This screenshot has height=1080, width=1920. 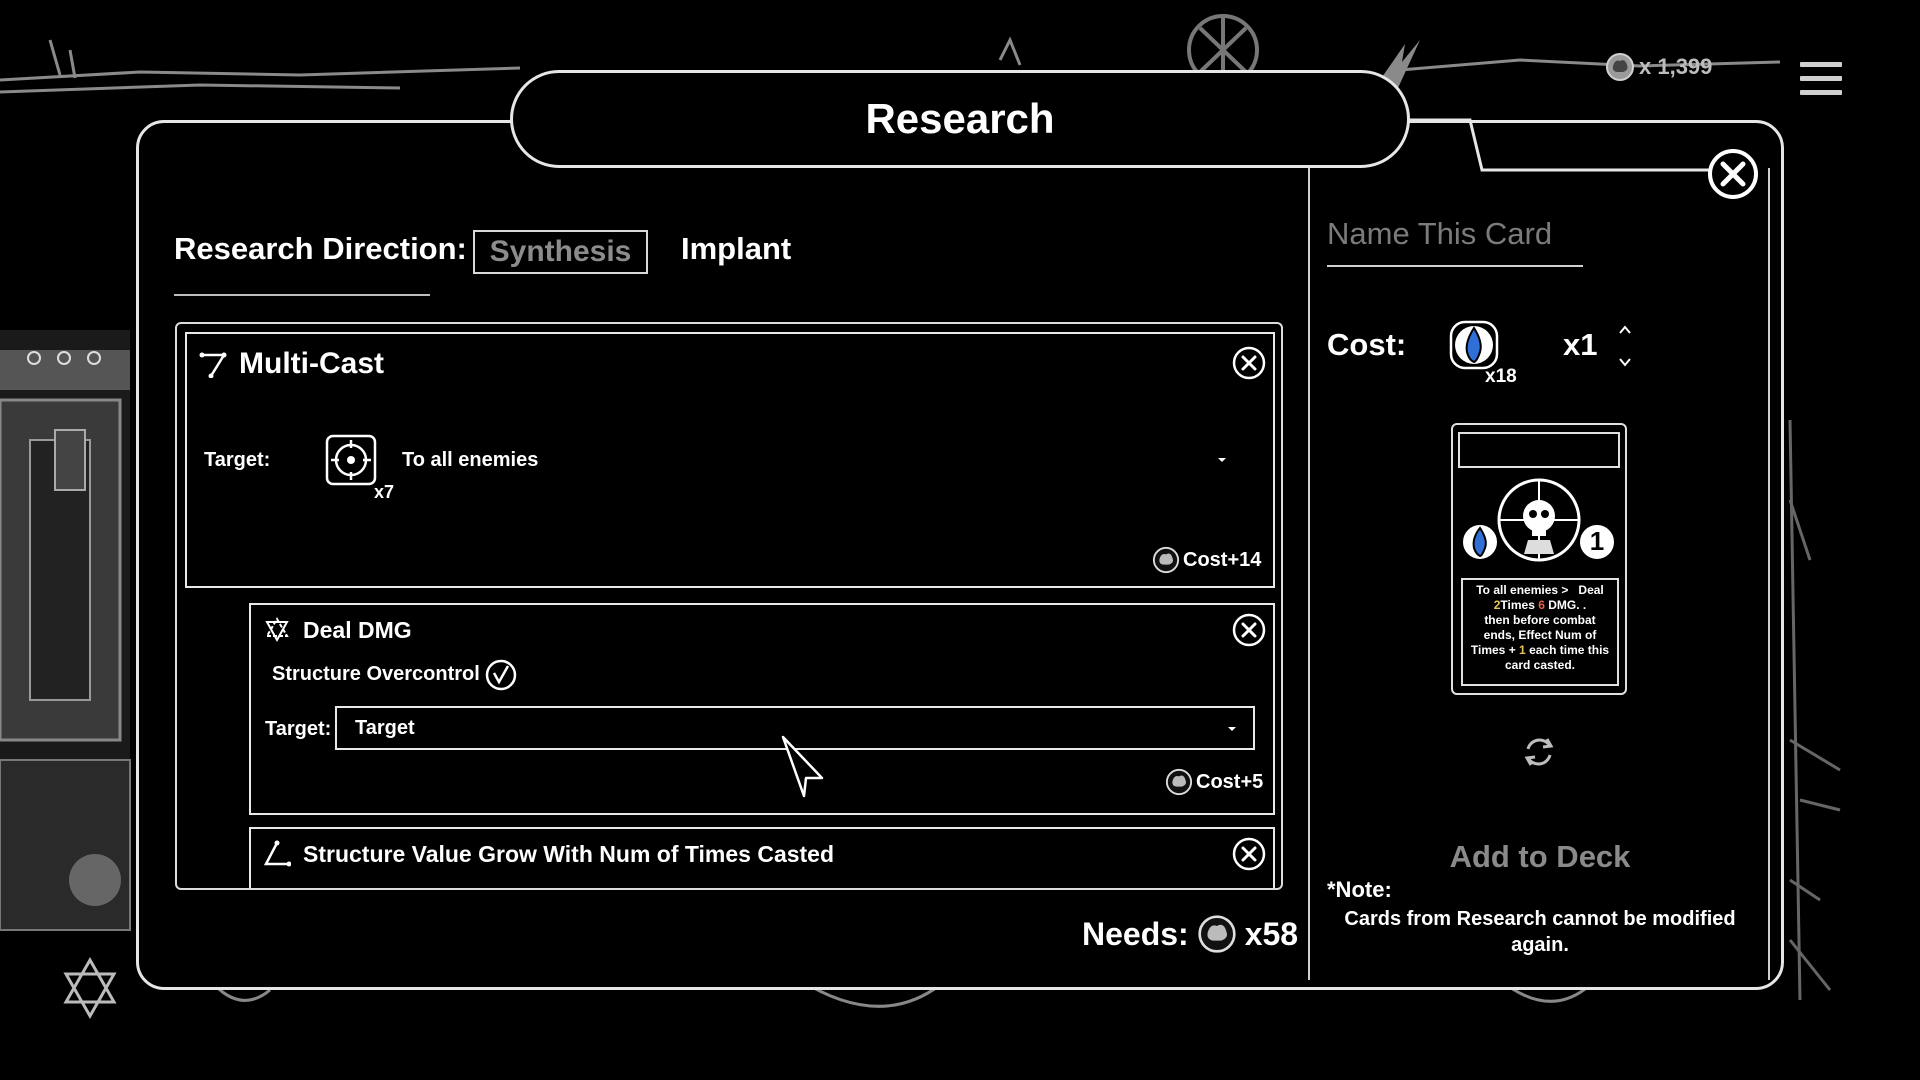 I want to click on target-dropdown-value: Target, so click(x=385, y=727).